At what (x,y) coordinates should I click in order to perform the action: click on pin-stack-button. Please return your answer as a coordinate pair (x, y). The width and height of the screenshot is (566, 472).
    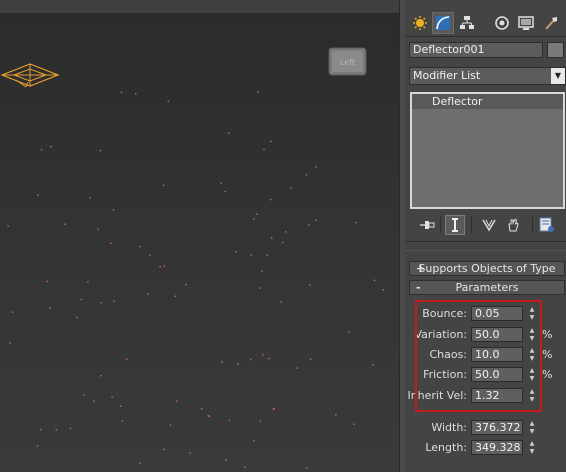
    Looking at the image, I should click on (427, 225).